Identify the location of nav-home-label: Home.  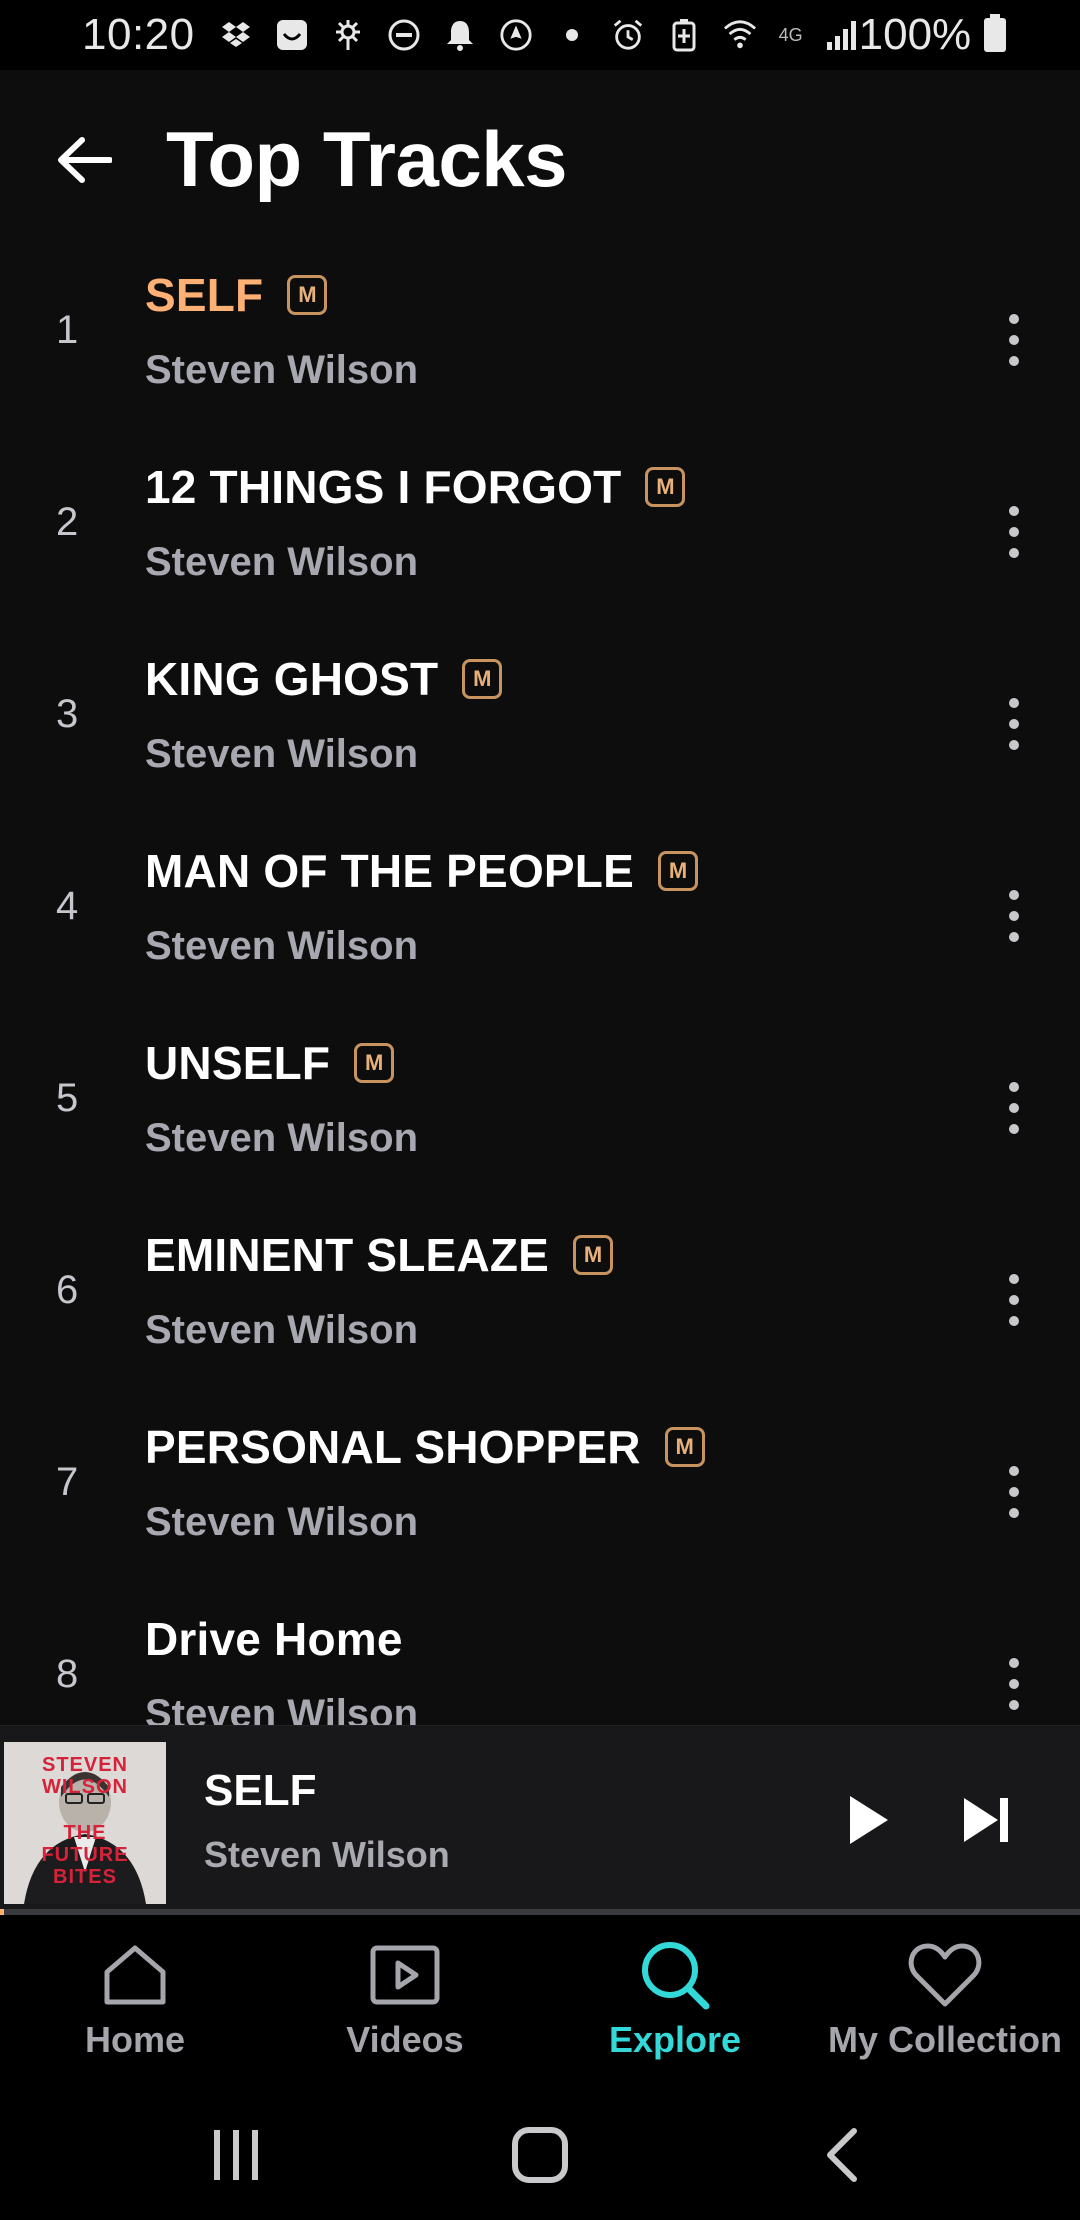
(135, 2039).